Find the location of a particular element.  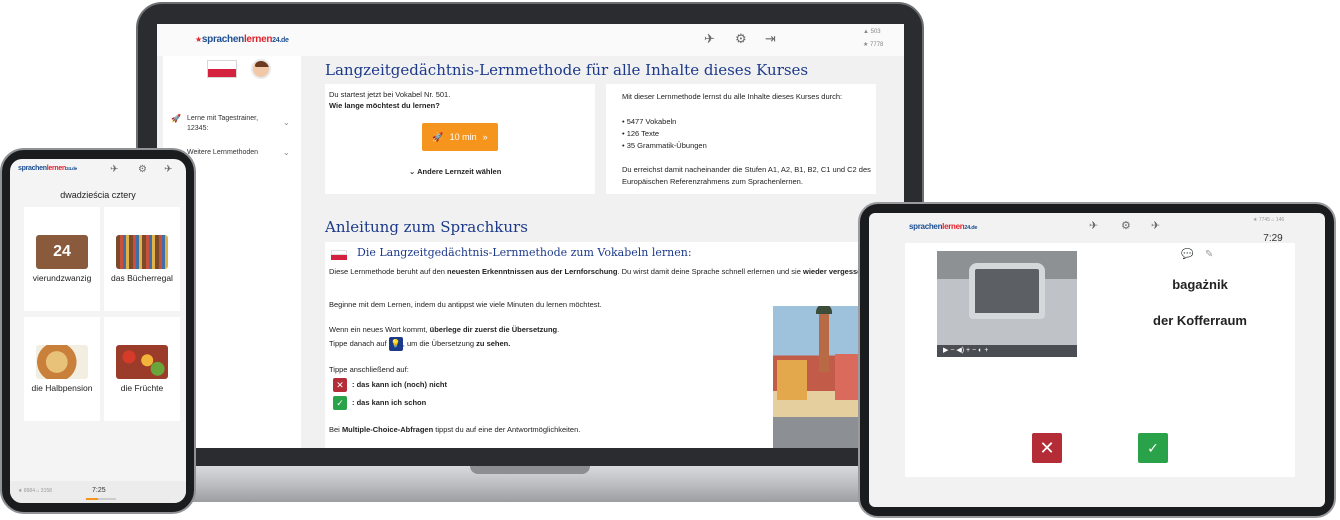

answer-label: vierundzwanzig is located at coordinates (62, 278).